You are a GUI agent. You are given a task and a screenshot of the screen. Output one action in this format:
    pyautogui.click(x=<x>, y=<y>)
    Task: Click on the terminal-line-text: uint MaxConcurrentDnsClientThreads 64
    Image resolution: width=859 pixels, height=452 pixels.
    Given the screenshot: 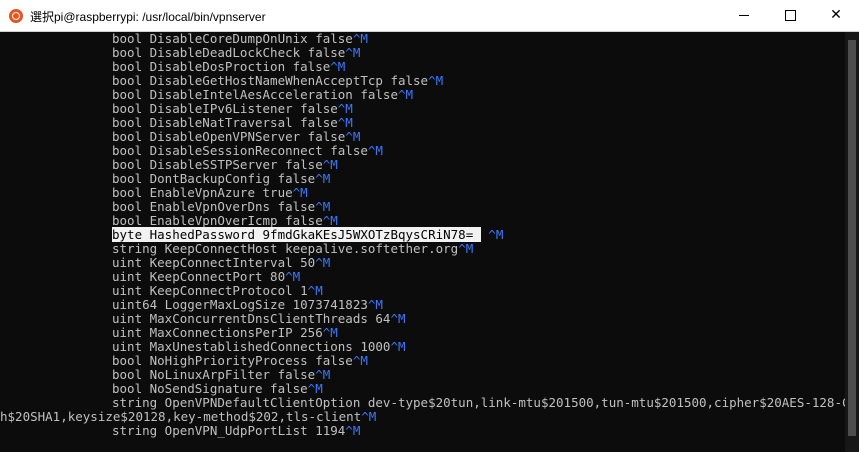 What is the action you would take?
    pyautogui.click(x=251, y=318)
    